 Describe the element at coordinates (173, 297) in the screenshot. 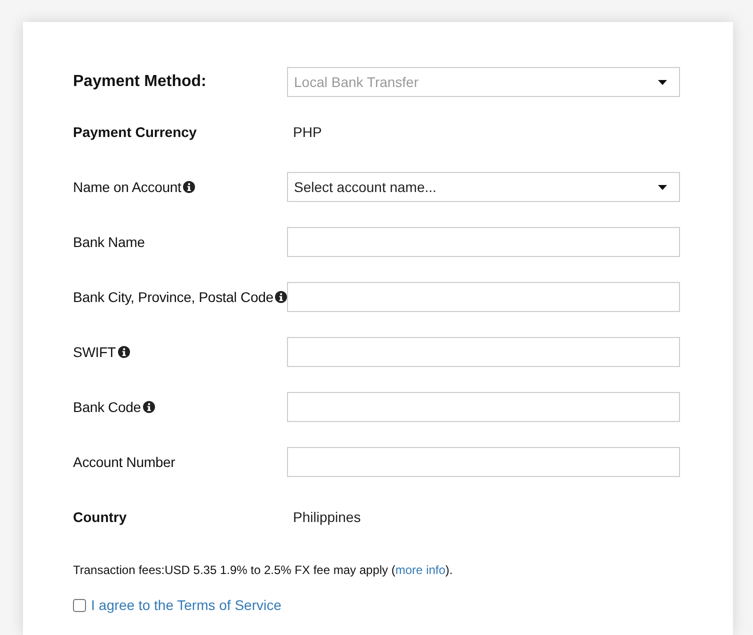

I see `field-label: Bank City, Province, Postal Code` at that location.